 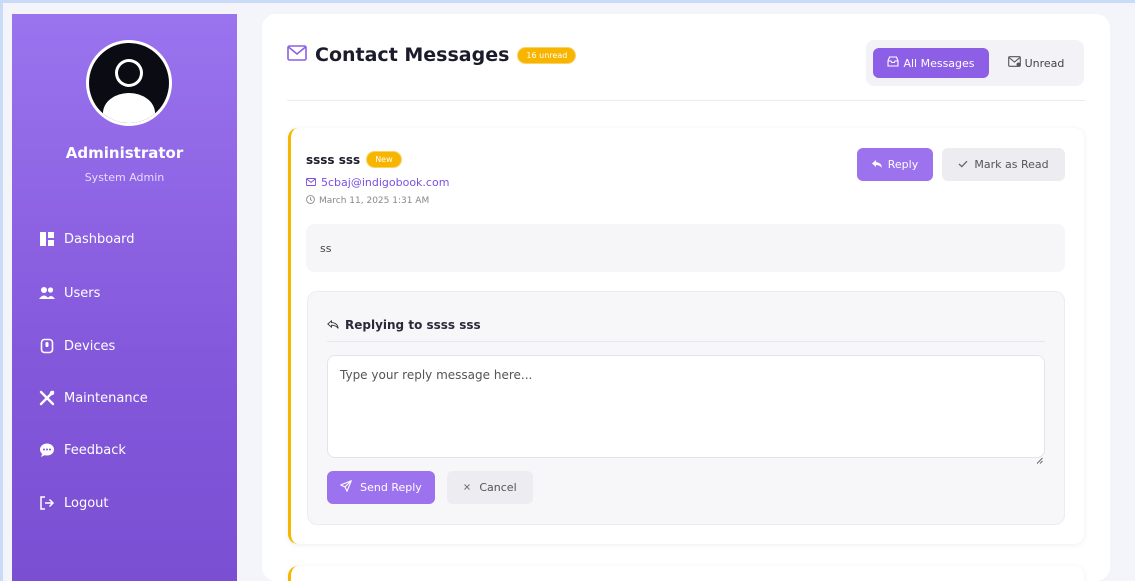 I want to click on reply-button: Reply, so click(x=895, y=164).